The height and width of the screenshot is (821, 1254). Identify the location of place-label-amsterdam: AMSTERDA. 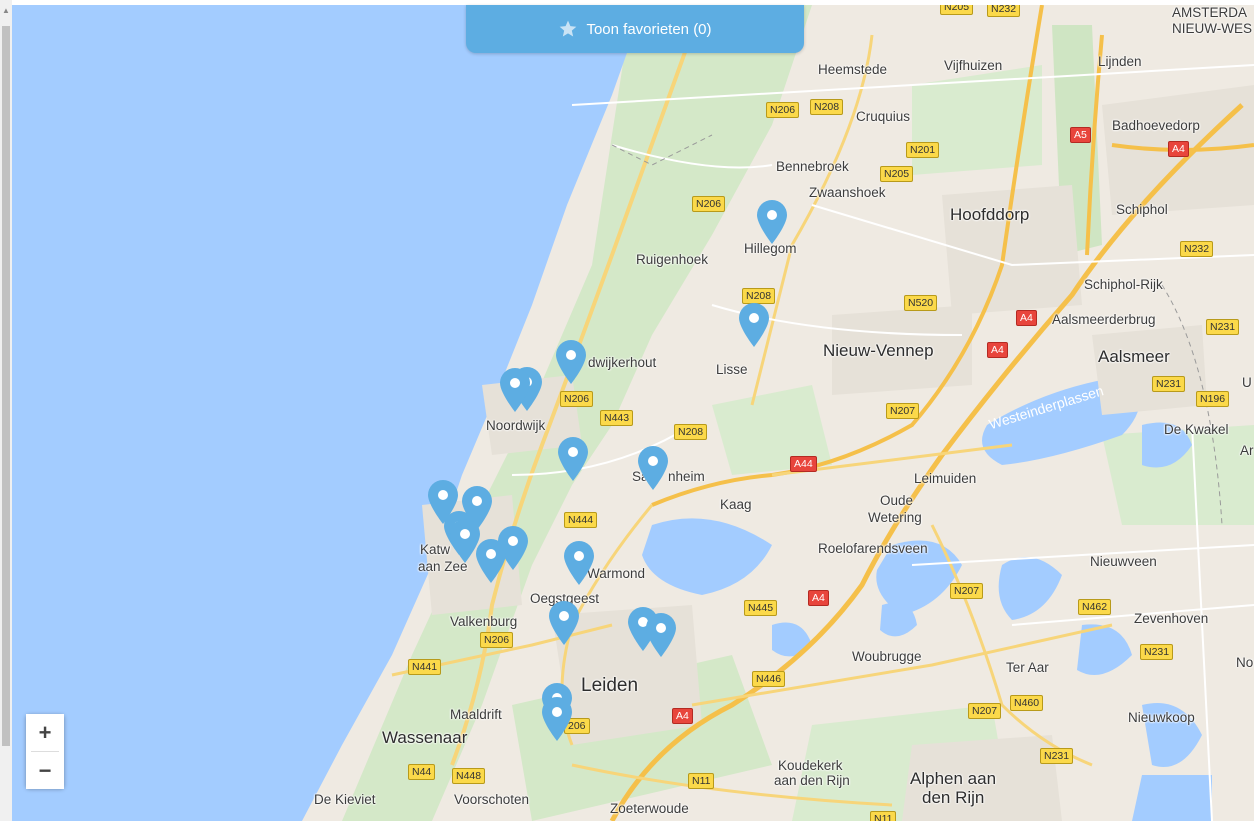
(1210, 12).